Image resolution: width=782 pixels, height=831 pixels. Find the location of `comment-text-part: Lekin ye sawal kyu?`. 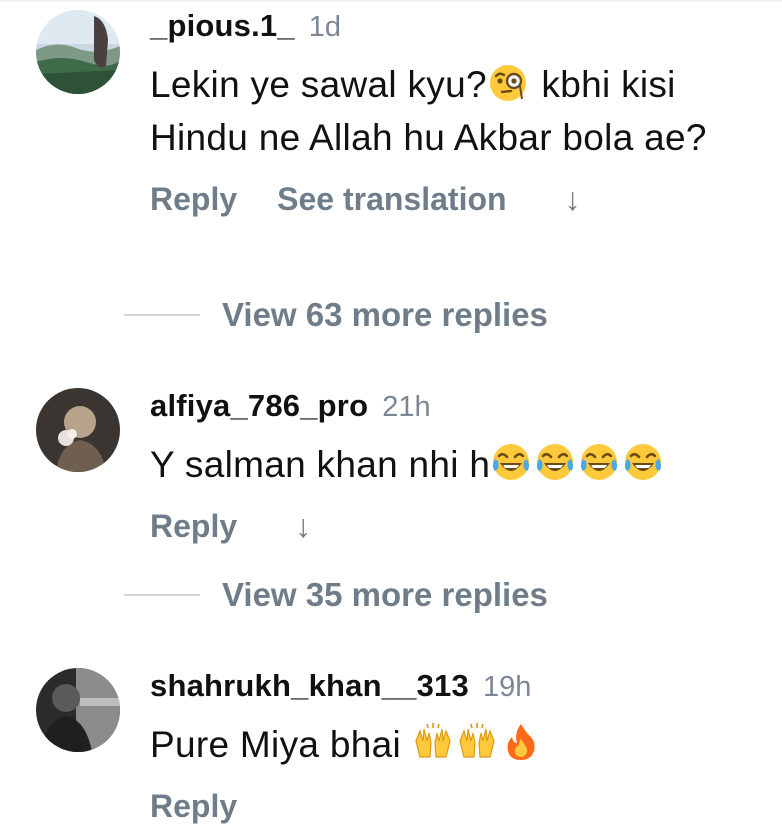

comment-text-part: Lekin ye sawal kyu? is located at coordinates (318, 84).